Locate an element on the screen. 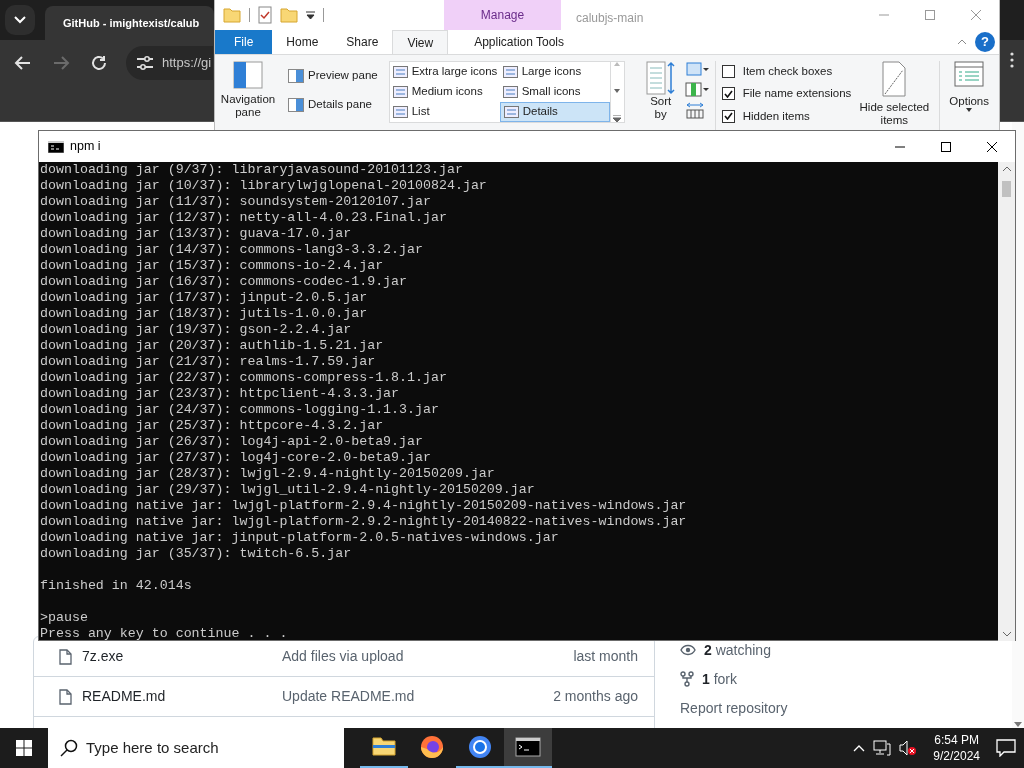 This screenshot has height=768, width=1024. console-line: downloading jar (15/37): commons-io-2.4.jar is located at coordinates (212, 266).